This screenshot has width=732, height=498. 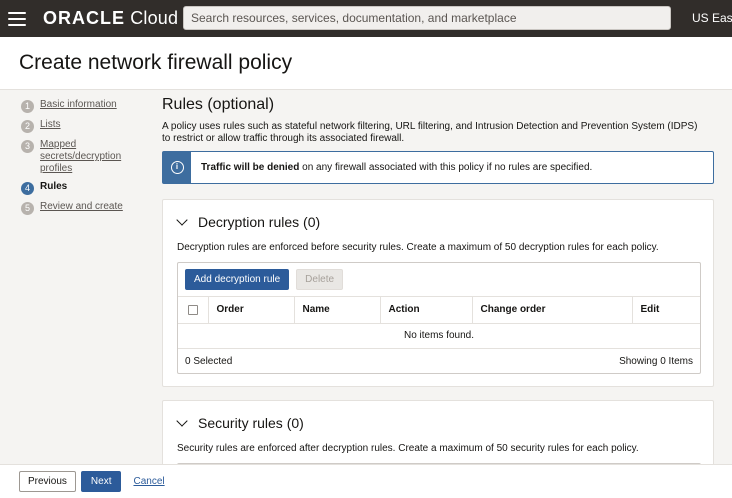 What do you see at coordinates (81, 126) in the screenshot?
I see `step-lists: 2 Lists` at bounding box center [81, 126].